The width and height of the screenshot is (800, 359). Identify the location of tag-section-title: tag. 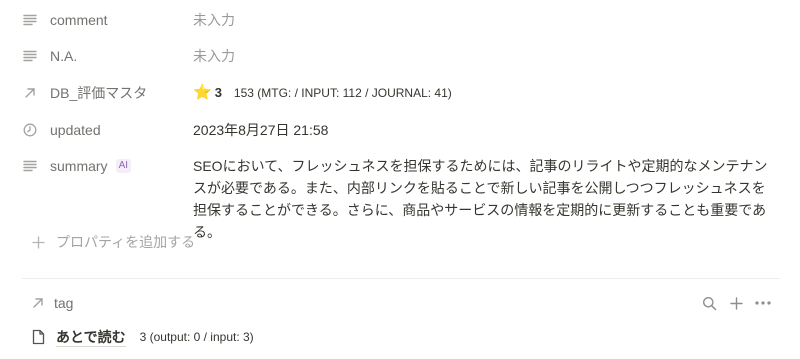
(51, 303).